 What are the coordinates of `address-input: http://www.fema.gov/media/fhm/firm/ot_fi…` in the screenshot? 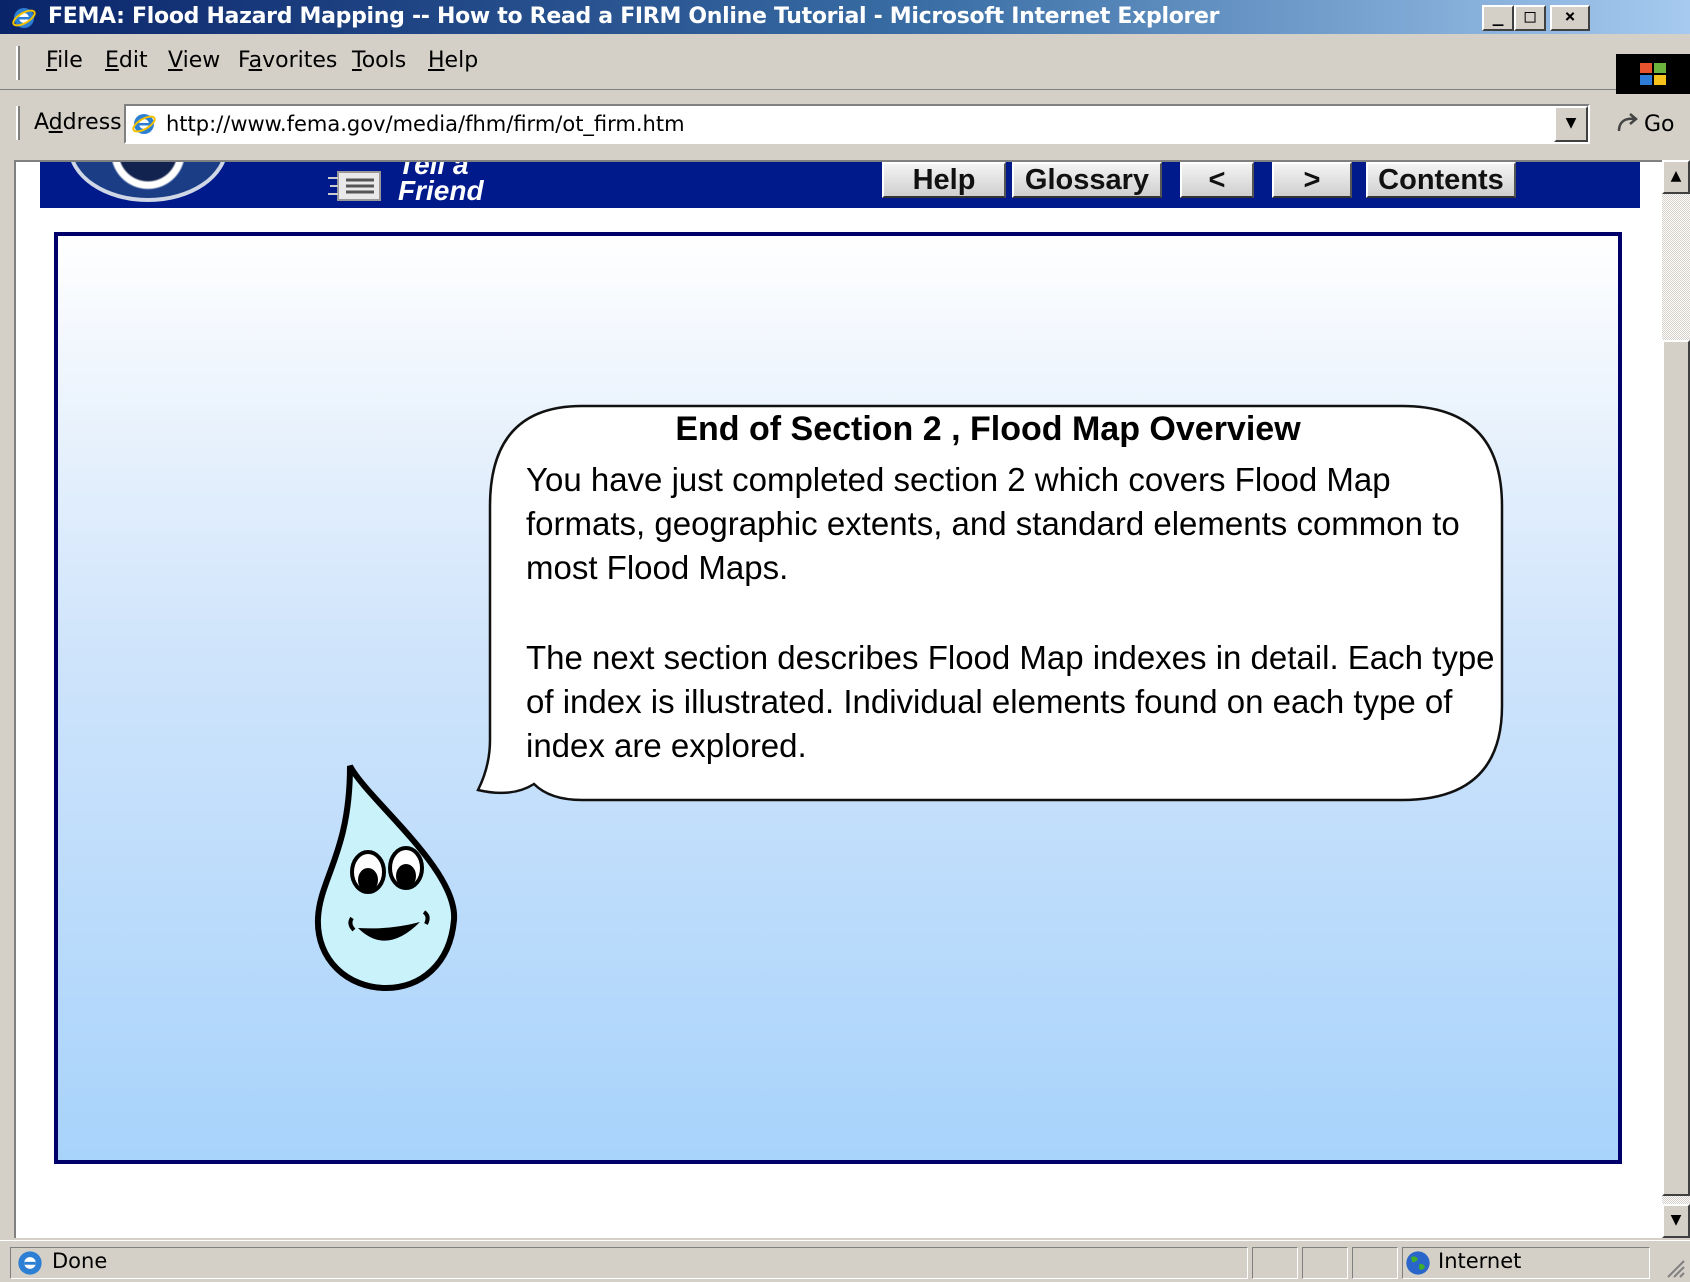 It's located at (857, 124).